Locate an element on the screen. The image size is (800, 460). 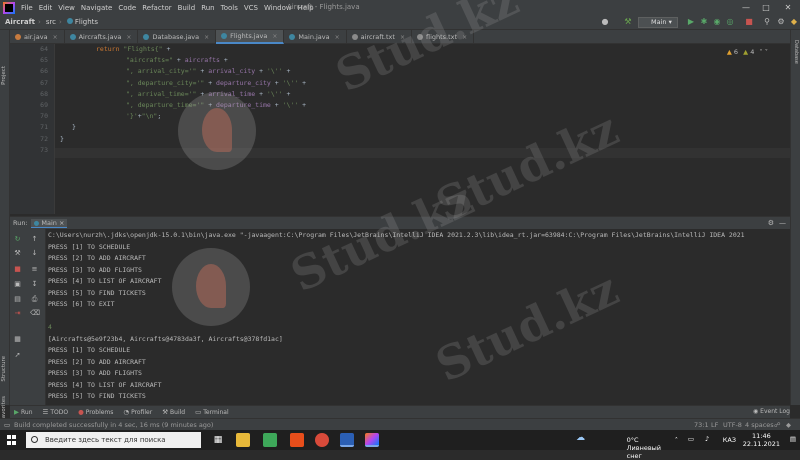
run-icon: ▶ is located at coordinates (691, 22).